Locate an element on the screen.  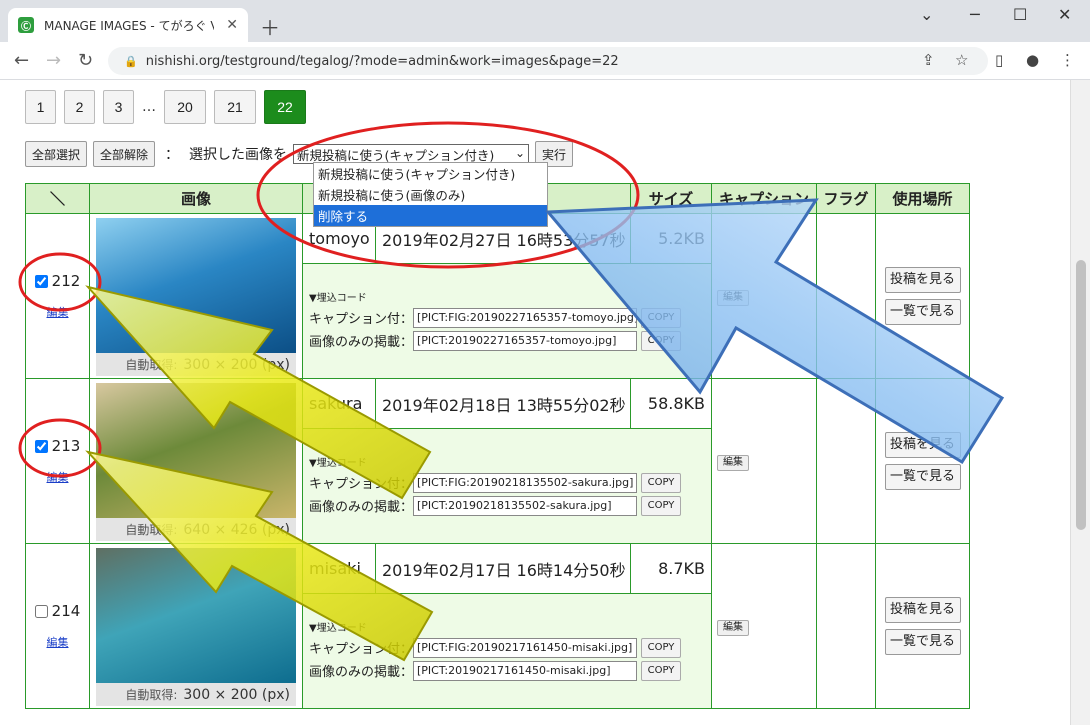
embed-heading: ▼埋込コード is located at coordinates (338, 298).